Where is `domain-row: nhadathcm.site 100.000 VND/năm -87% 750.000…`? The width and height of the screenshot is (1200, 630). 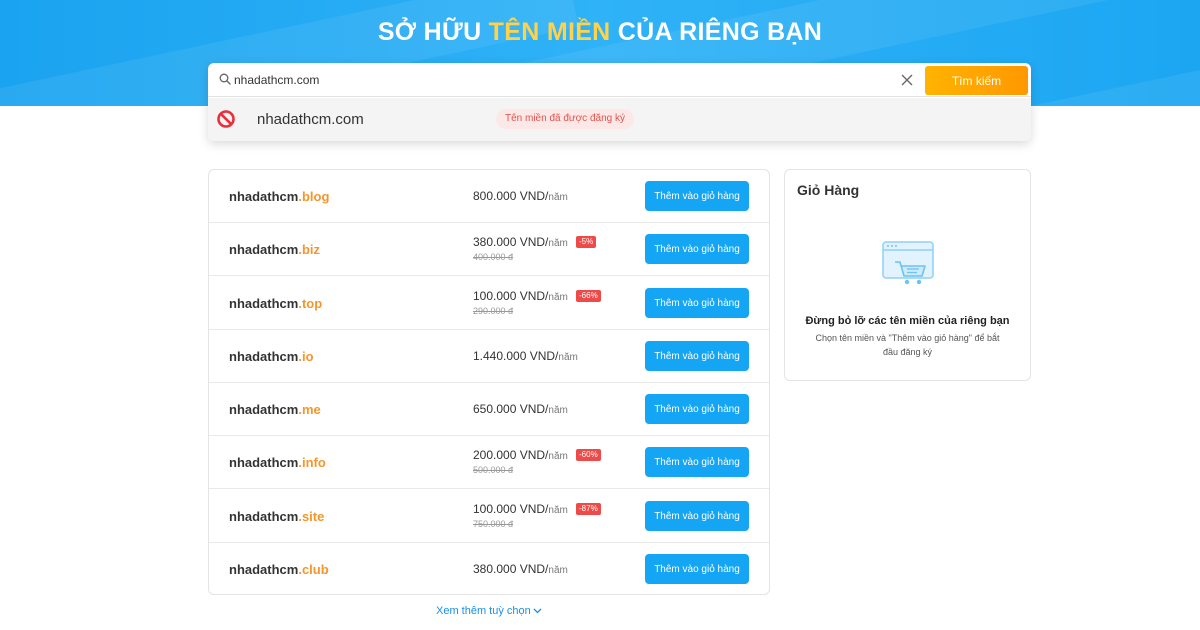
domain-row: nhadathcm.site 100.000 VND/năm -87% 750.000… is located at coordinates (489, 516).